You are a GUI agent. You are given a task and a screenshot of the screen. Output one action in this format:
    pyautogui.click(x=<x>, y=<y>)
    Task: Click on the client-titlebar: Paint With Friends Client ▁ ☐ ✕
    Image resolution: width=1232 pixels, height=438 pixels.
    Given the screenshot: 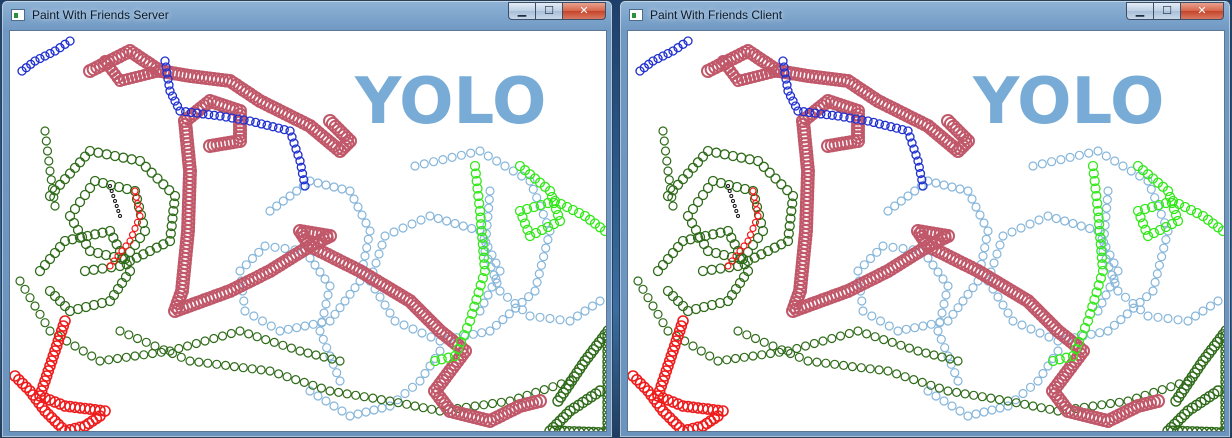 What is the action you would take?
    pyautogui.click(x=925, y=15)
    